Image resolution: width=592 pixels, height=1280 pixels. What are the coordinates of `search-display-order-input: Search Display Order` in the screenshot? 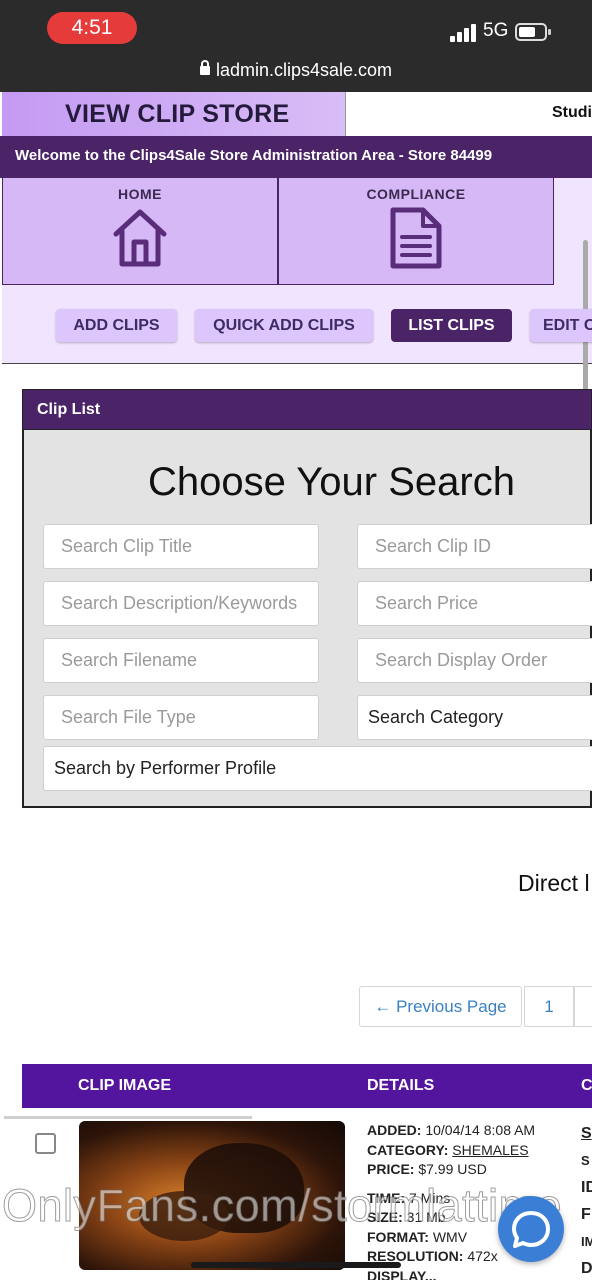 It's located at (474, 660).